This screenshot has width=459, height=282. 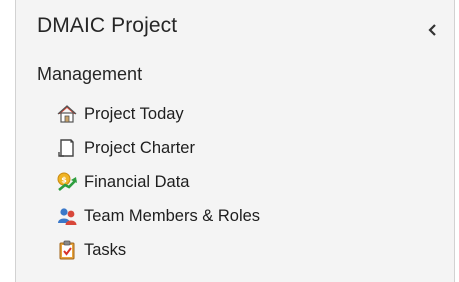 I want to click on clipboard-checklist-icon, so click(x=67, y=250).